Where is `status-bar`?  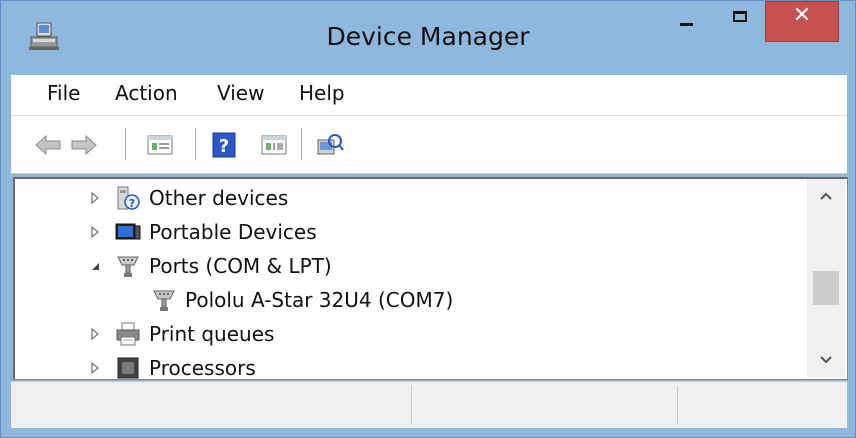
status-bar is located at coordinates (429, 404).